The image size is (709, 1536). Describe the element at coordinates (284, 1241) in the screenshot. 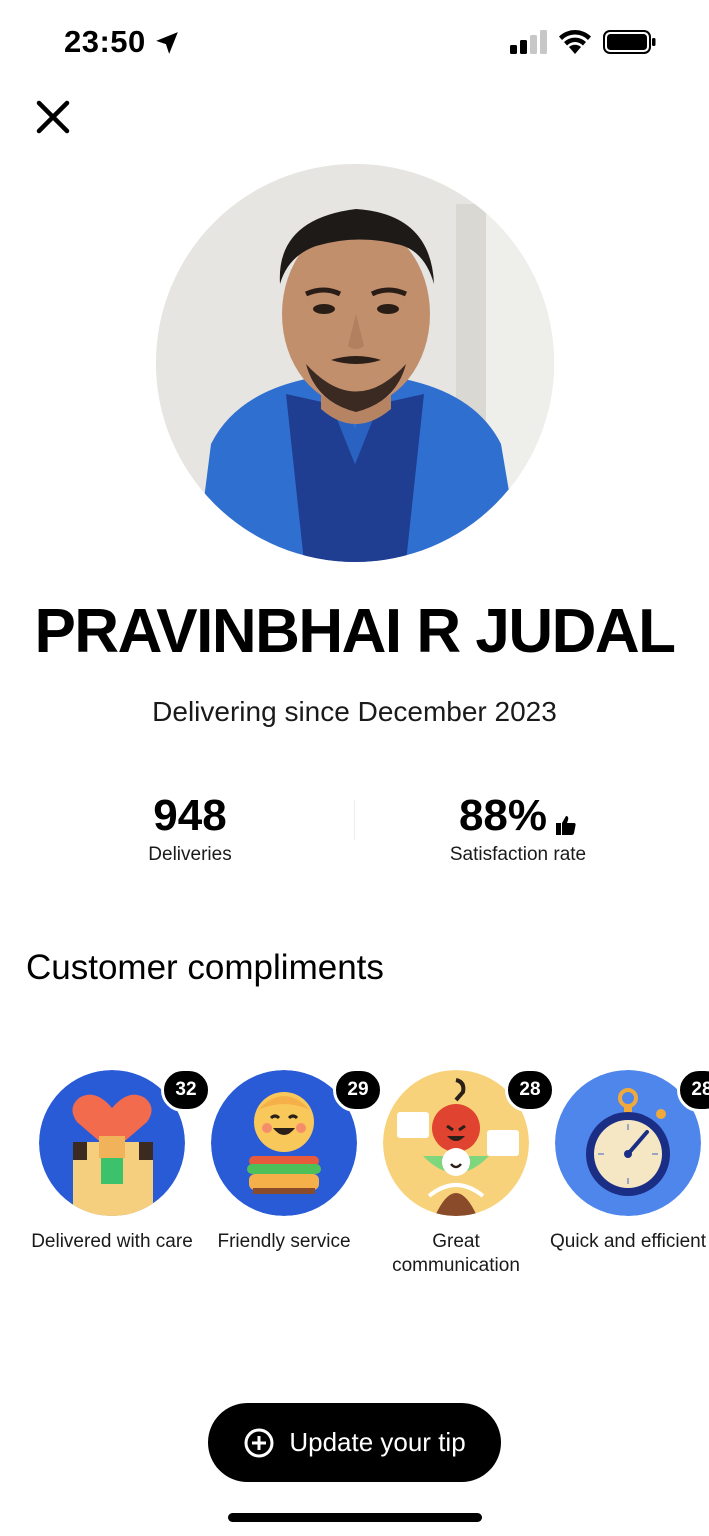

I see `compliment-label: Friendly service` at that location.